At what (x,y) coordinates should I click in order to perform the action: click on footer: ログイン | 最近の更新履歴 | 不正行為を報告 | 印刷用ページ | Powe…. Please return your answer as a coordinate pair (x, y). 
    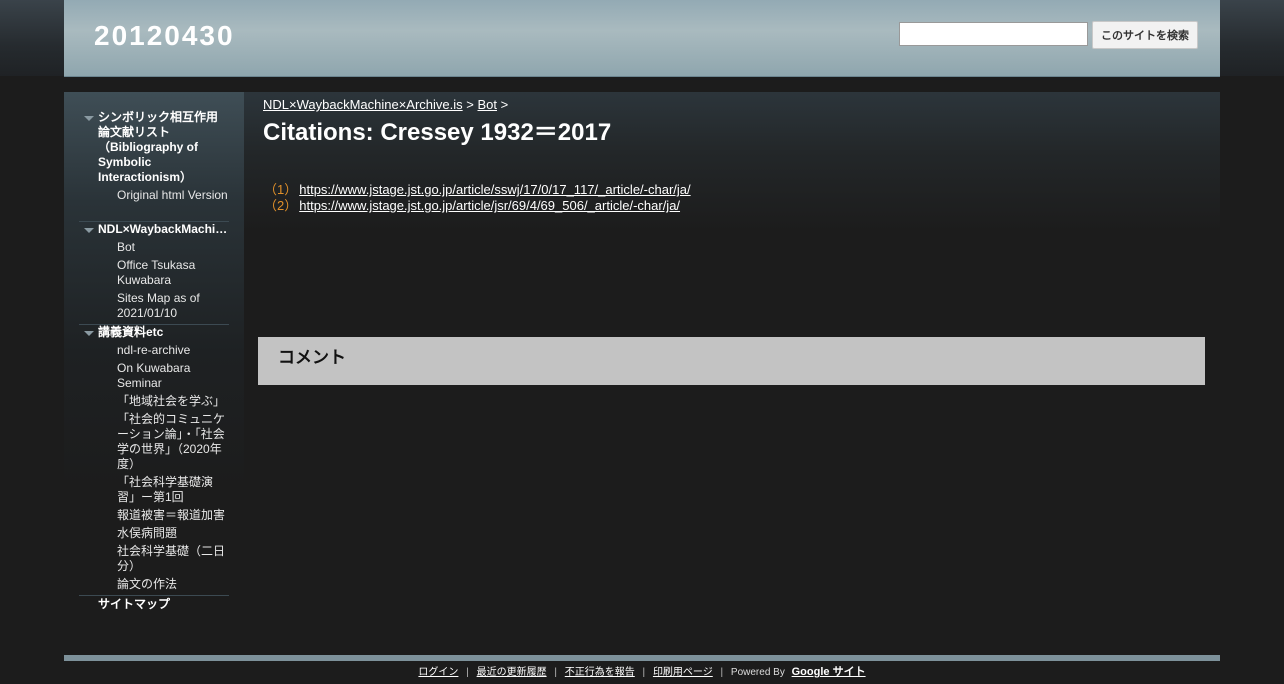
    Looking at the image, I should click on (642, 672).